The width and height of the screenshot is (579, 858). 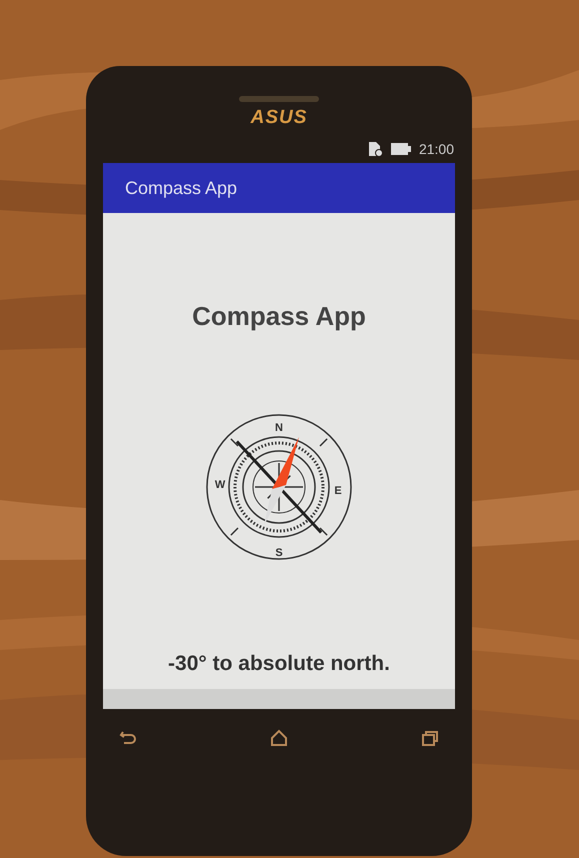 I want to click on status-time: 21:00, so click(x=436, y=149).